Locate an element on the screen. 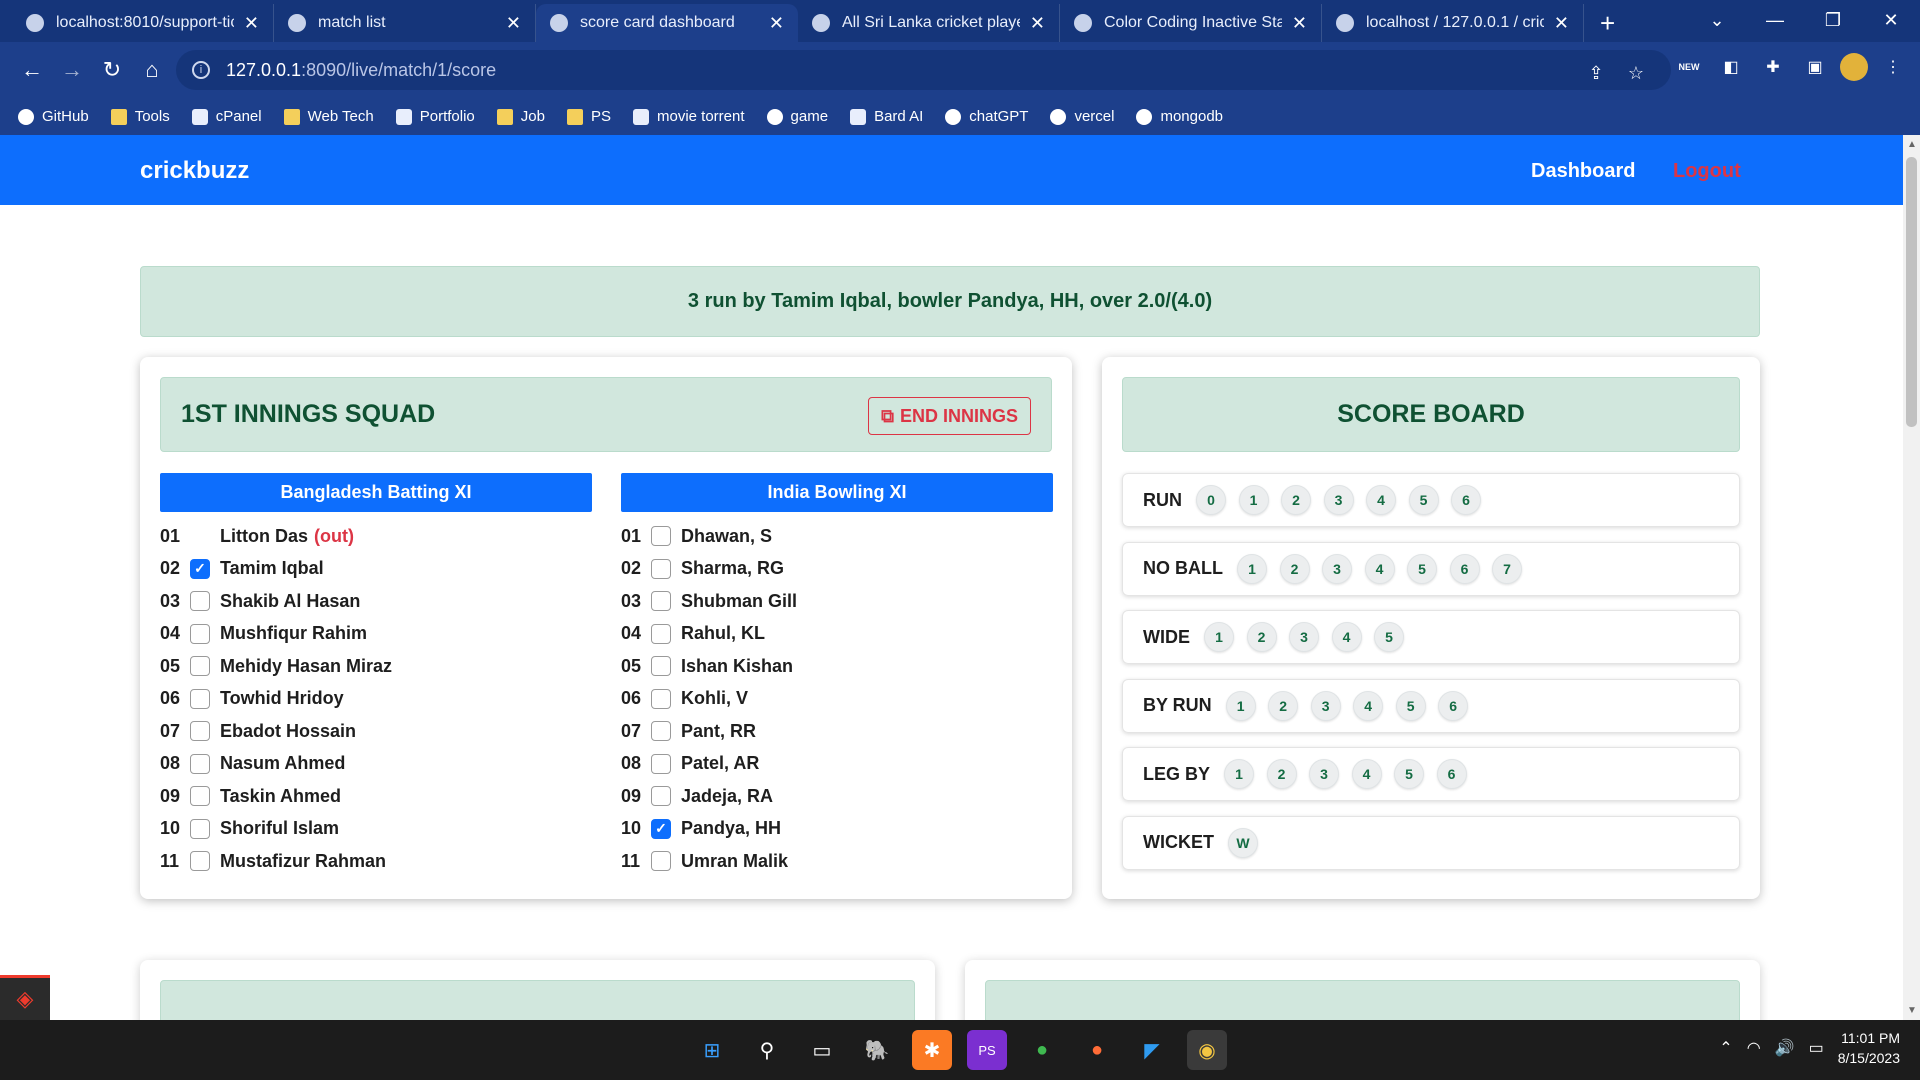 The width and height of the screenshot is (1920, 1080). scrollbar-thumb is located at coordinates (1911, 292).